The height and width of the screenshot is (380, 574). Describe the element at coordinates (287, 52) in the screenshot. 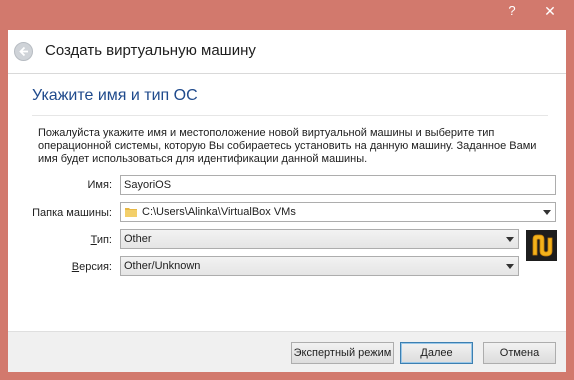

I see `dialog-header: Создать виртуальную машину` at that location.